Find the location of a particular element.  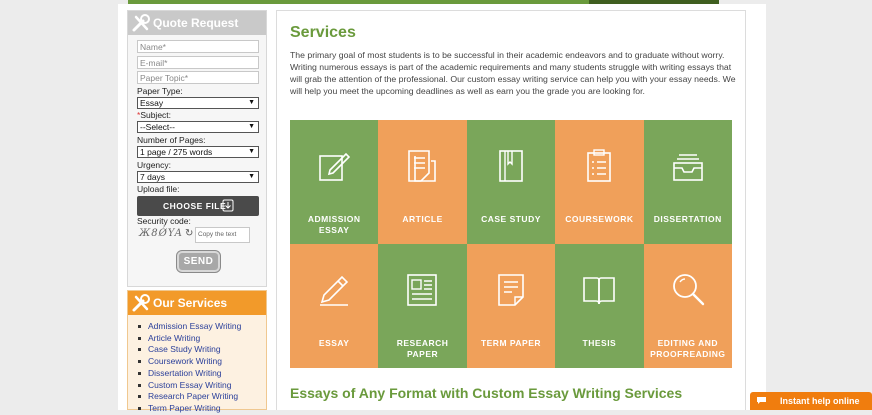

edit-icon is located at coordinates (335, 166).